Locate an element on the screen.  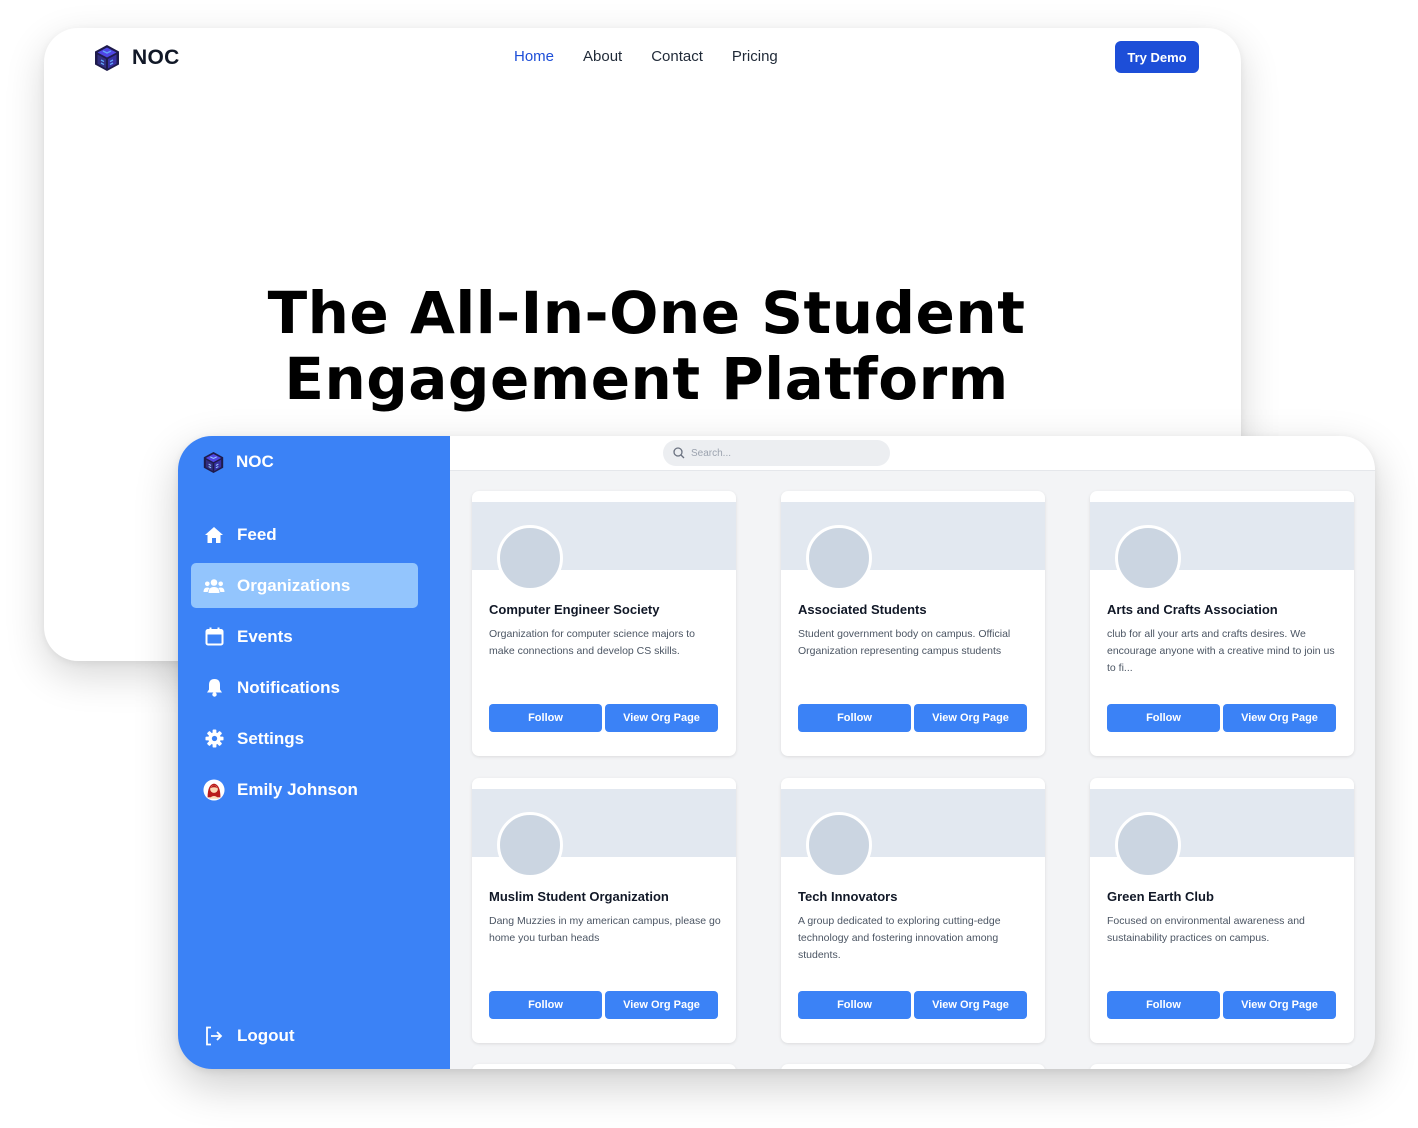
sidebar-item-notifications: Notifications is located at coordinates (304, 687).